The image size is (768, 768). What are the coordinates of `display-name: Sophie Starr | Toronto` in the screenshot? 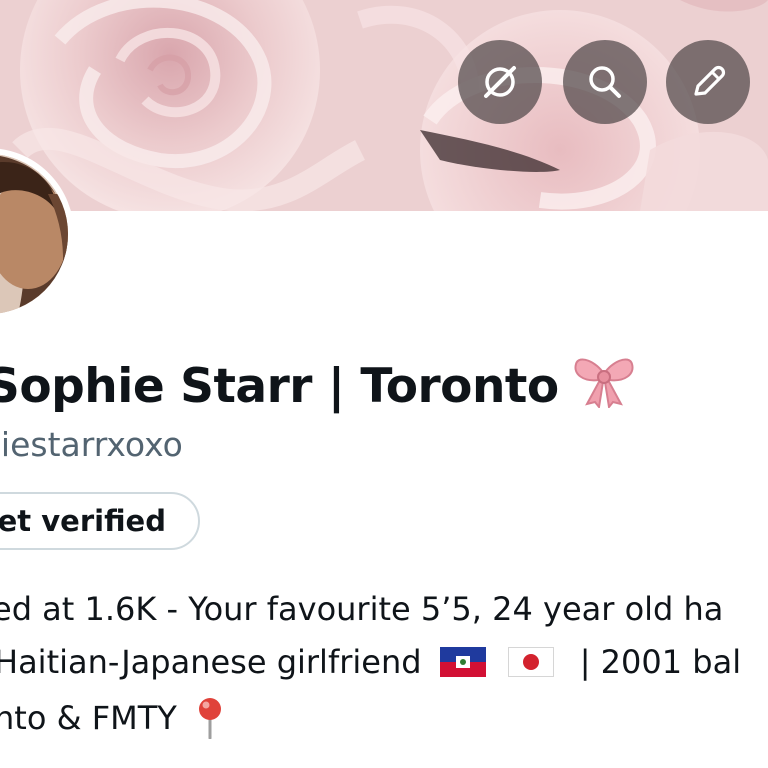 It's located at (317, 386).